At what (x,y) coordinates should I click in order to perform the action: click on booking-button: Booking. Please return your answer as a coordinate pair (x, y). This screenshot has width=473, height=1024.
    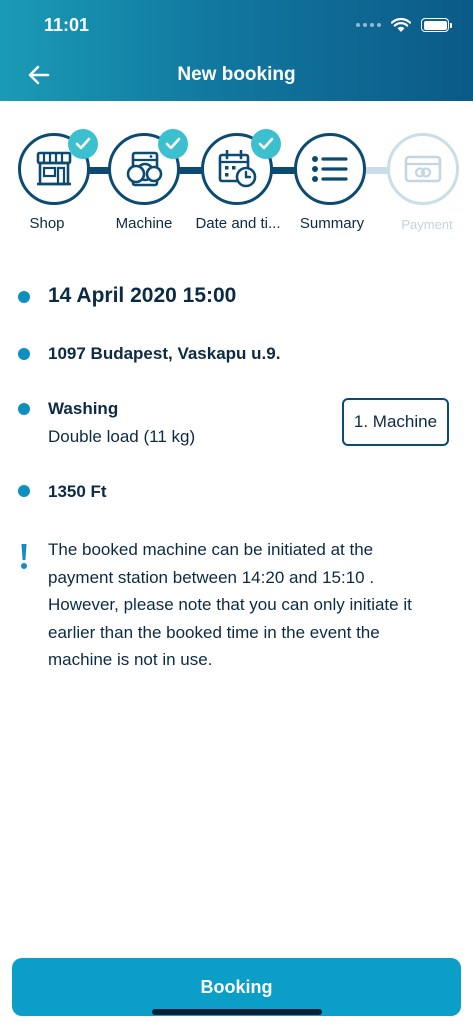
    Looking at the image, I should click on (236, 987).